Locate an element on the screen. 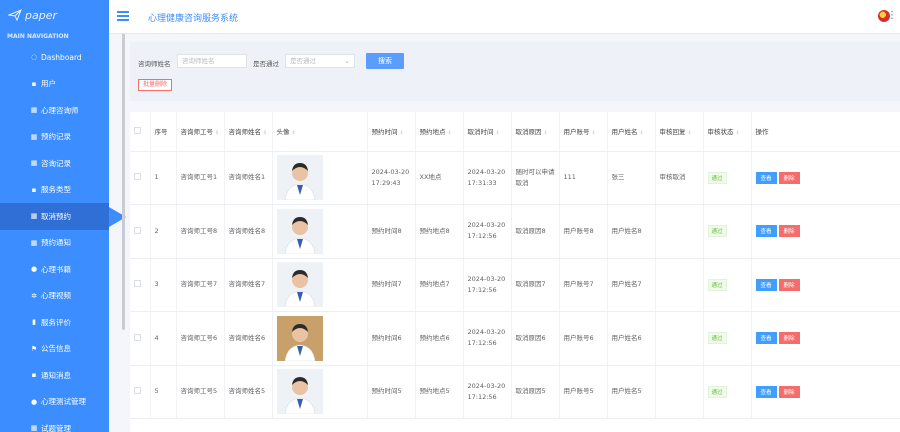 Image resolution: width=900 pixels, height=432 pixels. column-header-10: 用户姓名 ⇕ is located at coordinates (631, 132).